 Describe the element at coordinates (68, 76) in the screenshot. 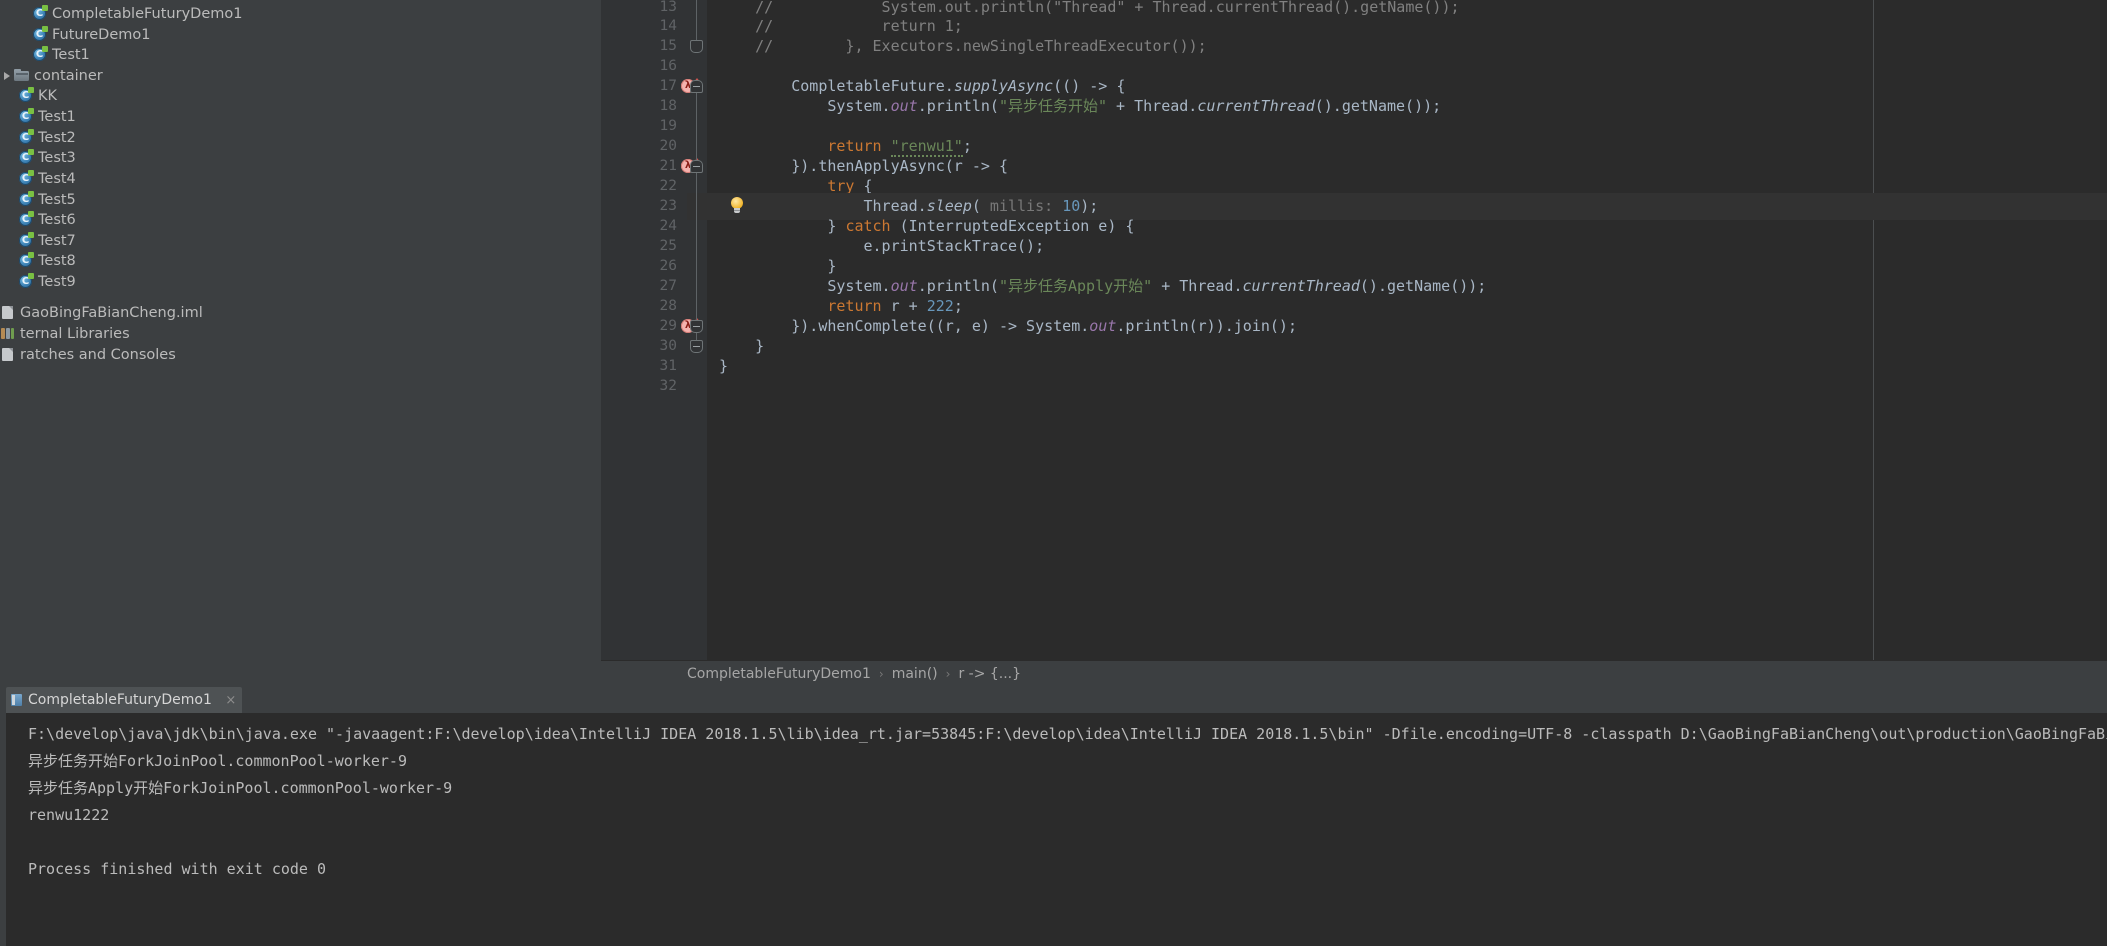

I see `tree-item-label: container` at that location.